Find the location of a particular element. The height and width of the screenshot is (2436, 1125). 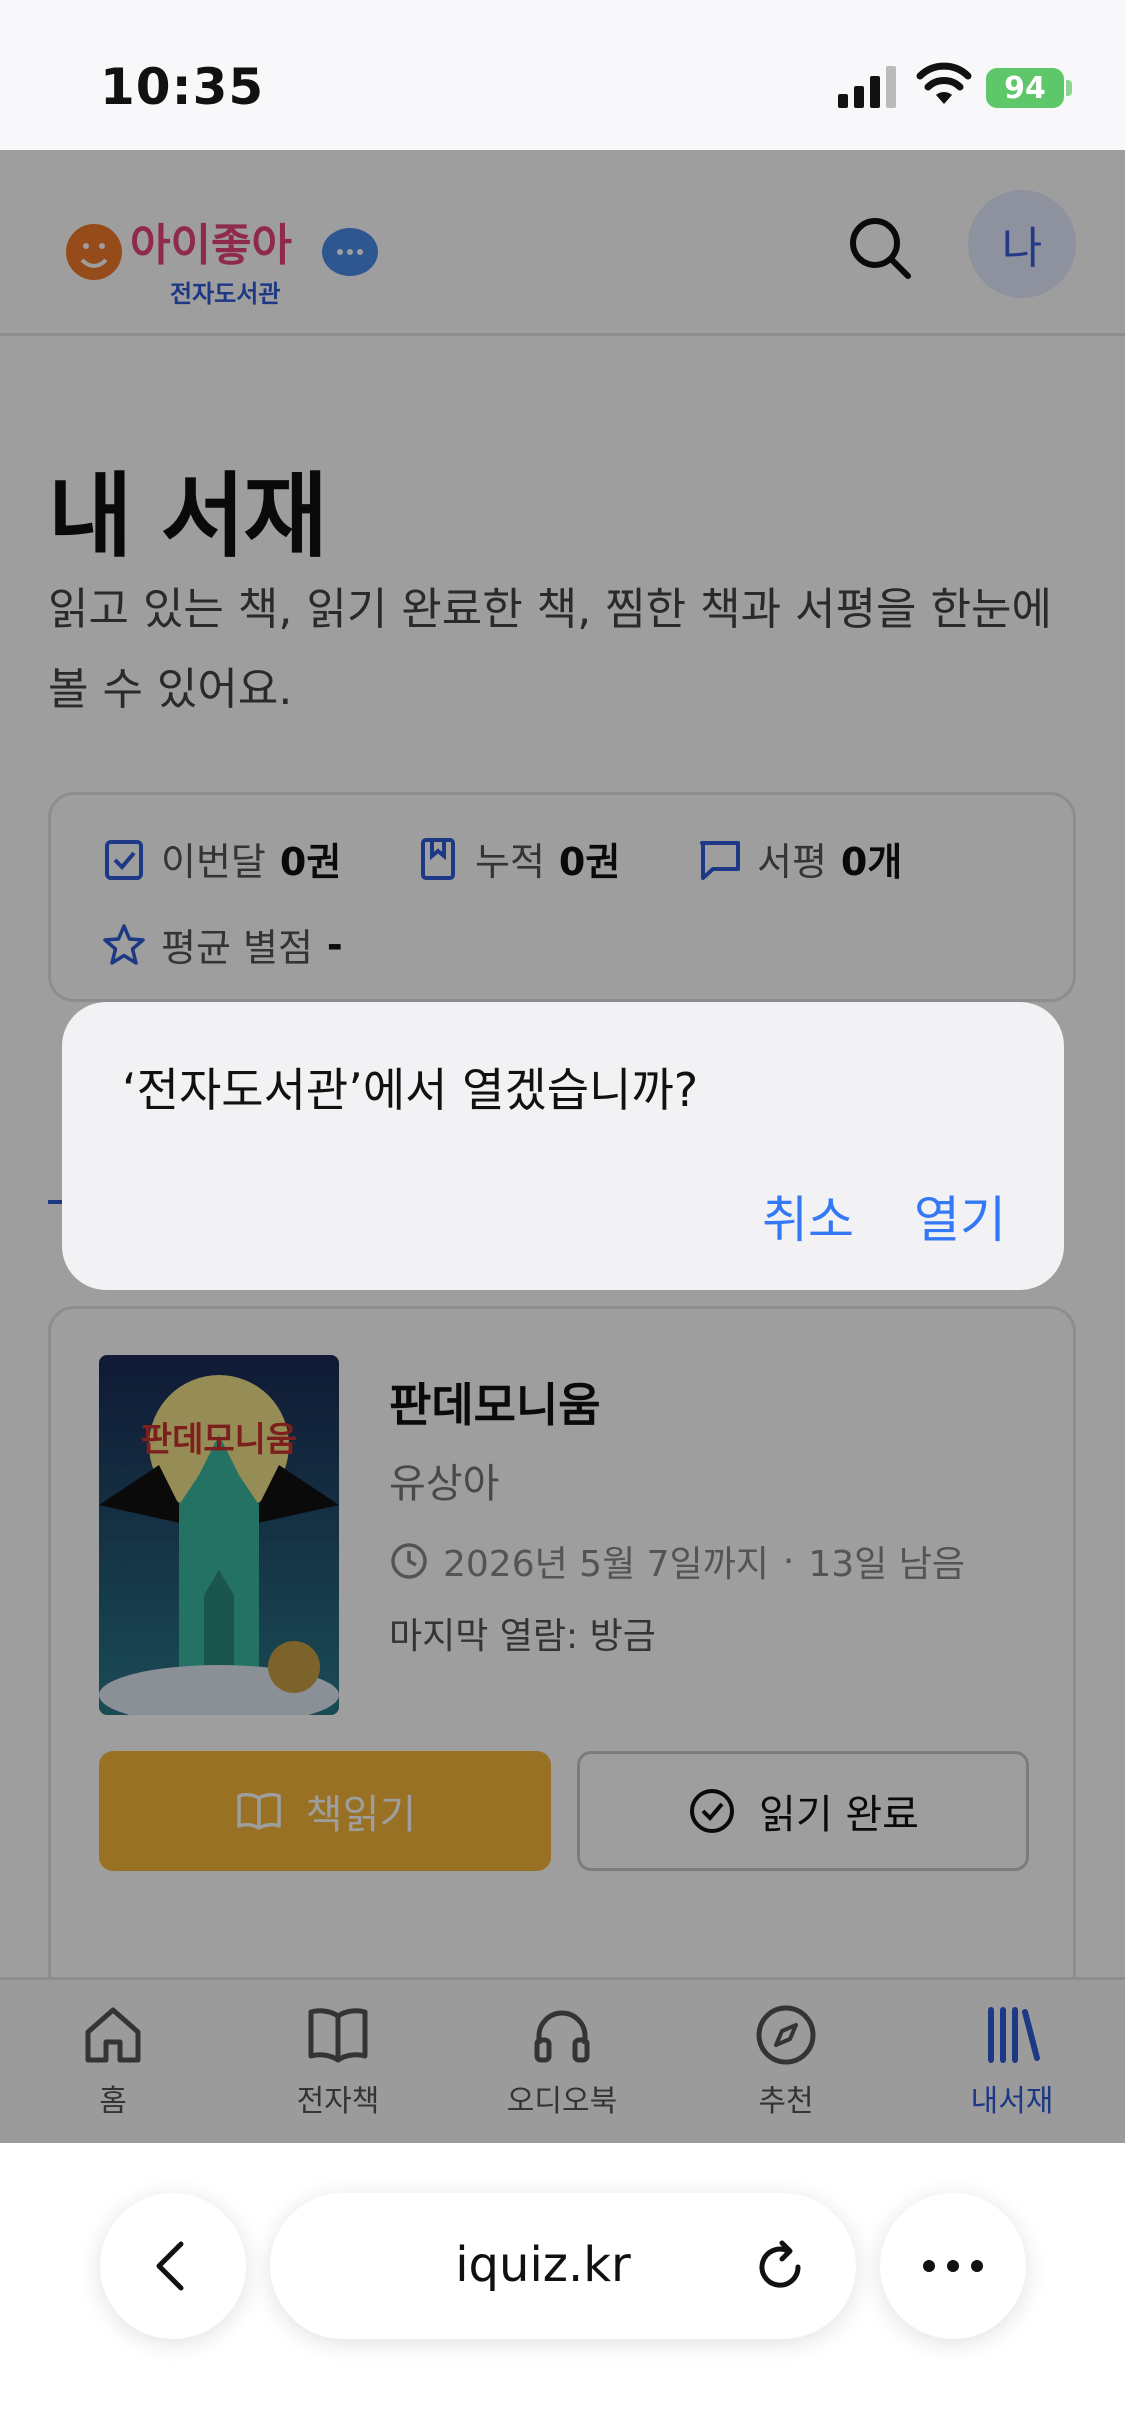

status-bar: 10:35 94 is located at coordinates (562, 75).